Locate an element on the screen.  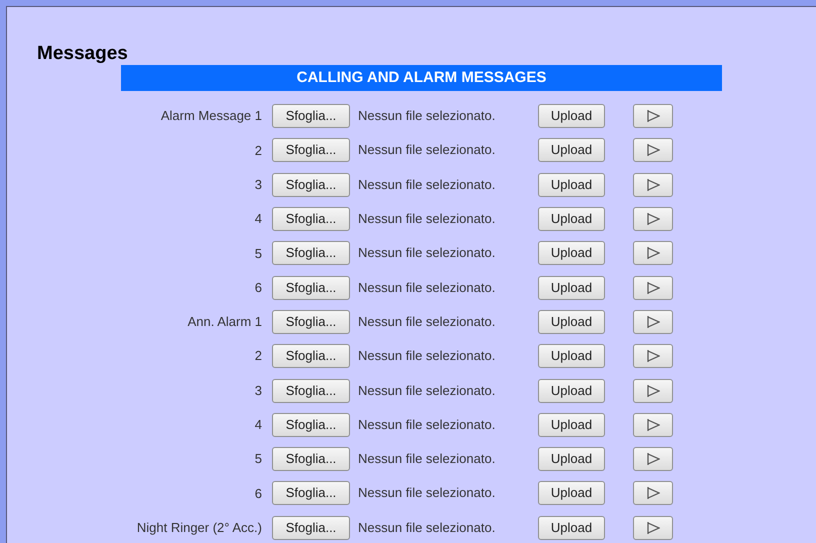
row-label: Night Ringer (2° Acc.) is located at coordinates (199, 527).